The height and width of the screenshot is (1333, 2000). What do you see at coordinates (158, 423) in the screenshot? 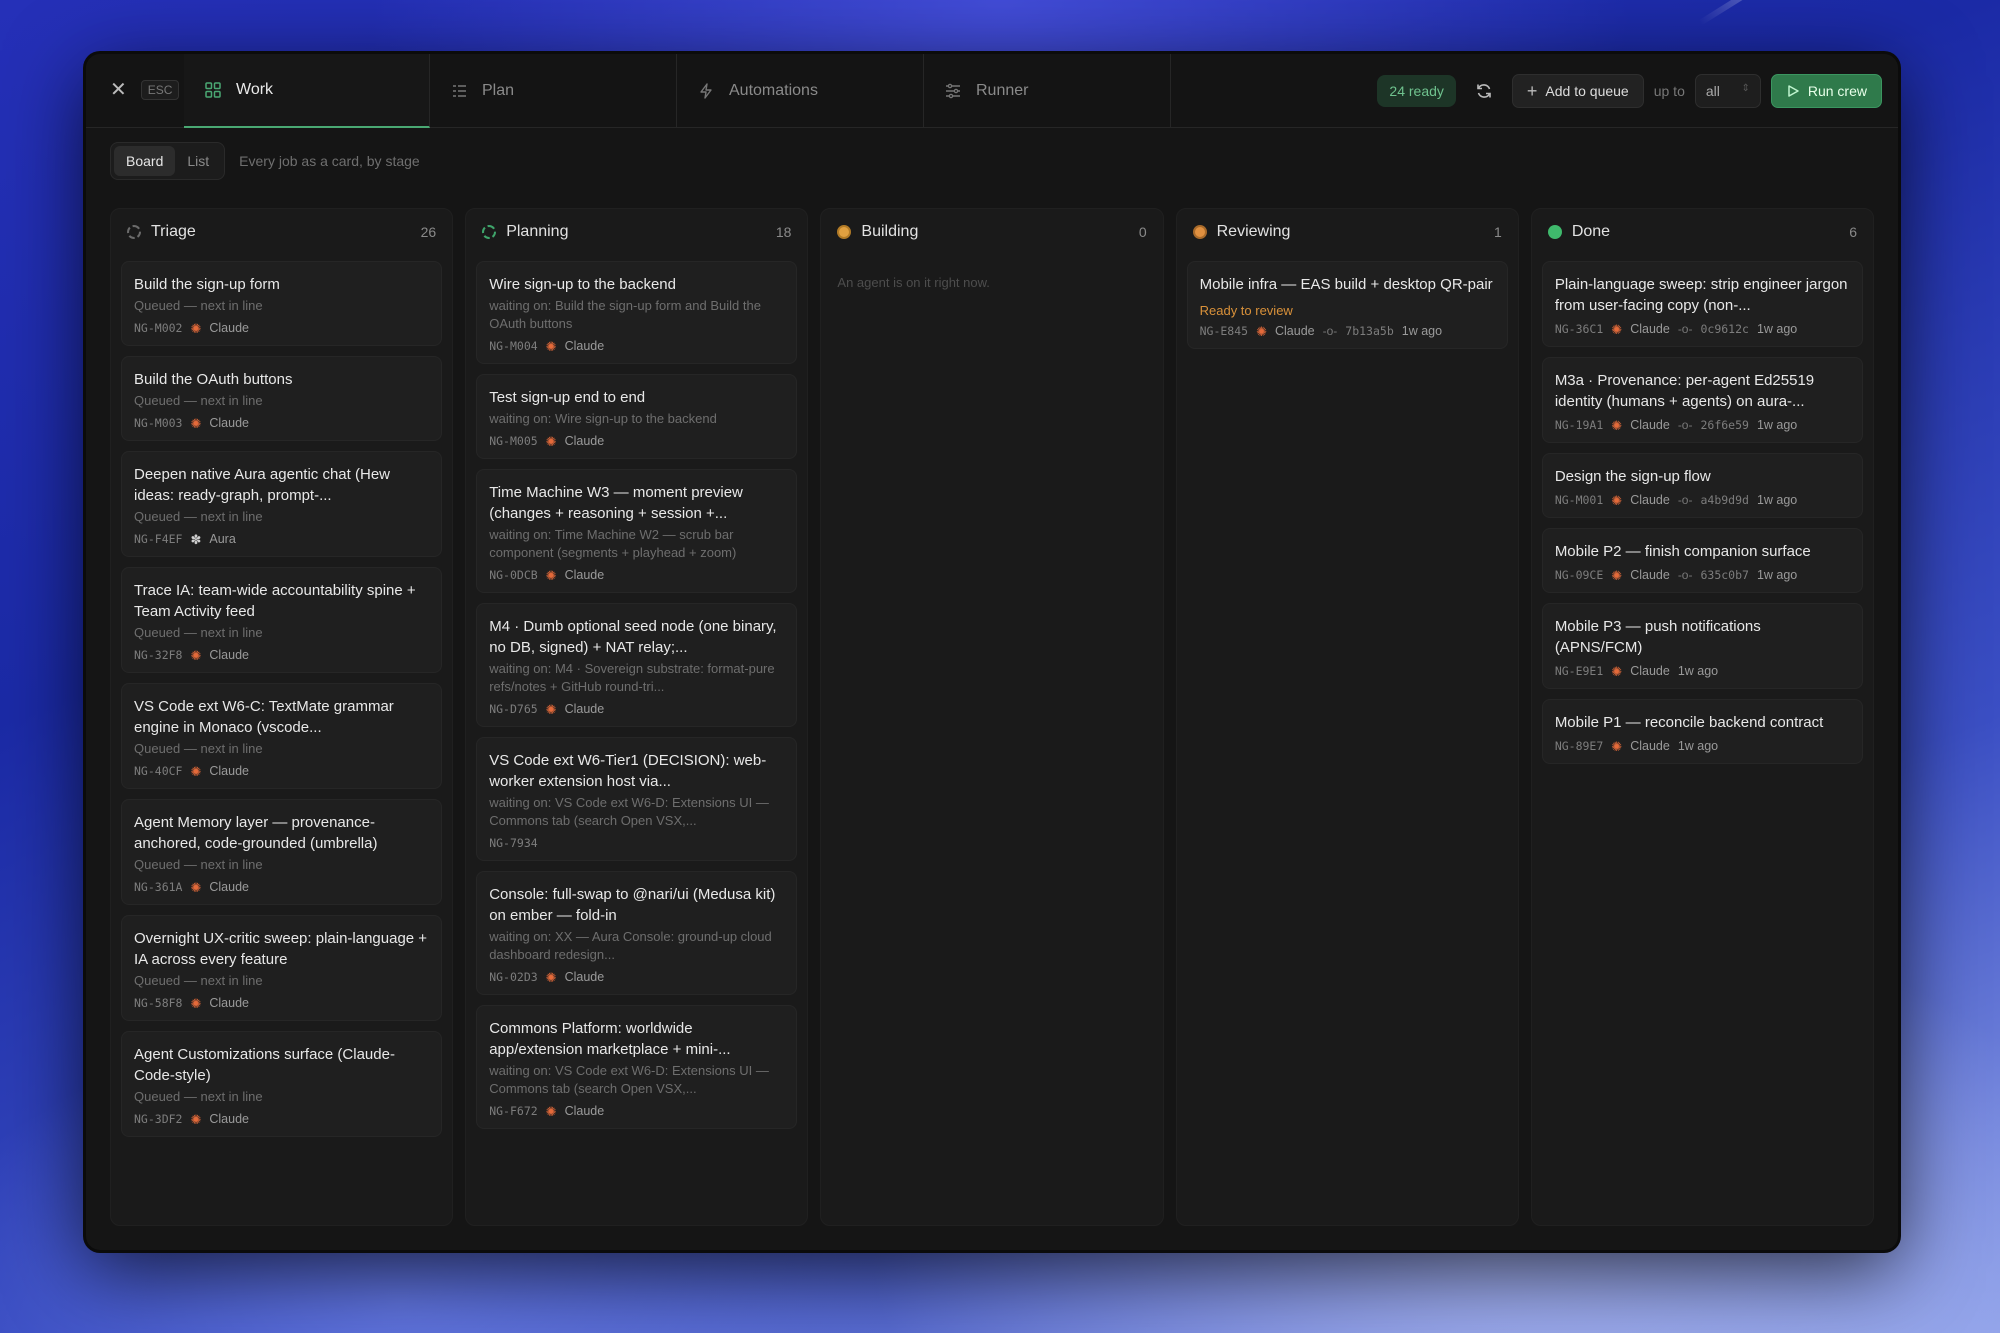
I see `job-id: NG-M003` at bounding box center [158, 423].